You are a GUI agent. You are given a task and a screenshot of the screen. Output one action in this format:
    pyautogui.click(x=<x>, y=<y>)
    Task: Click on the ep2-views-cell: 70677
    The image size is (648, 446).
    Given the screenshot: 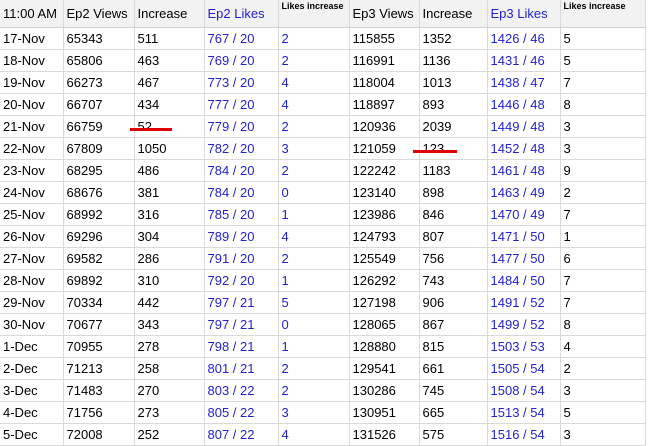 What is the action you would take?
    pyautogui.click(x=99, y=324)
    